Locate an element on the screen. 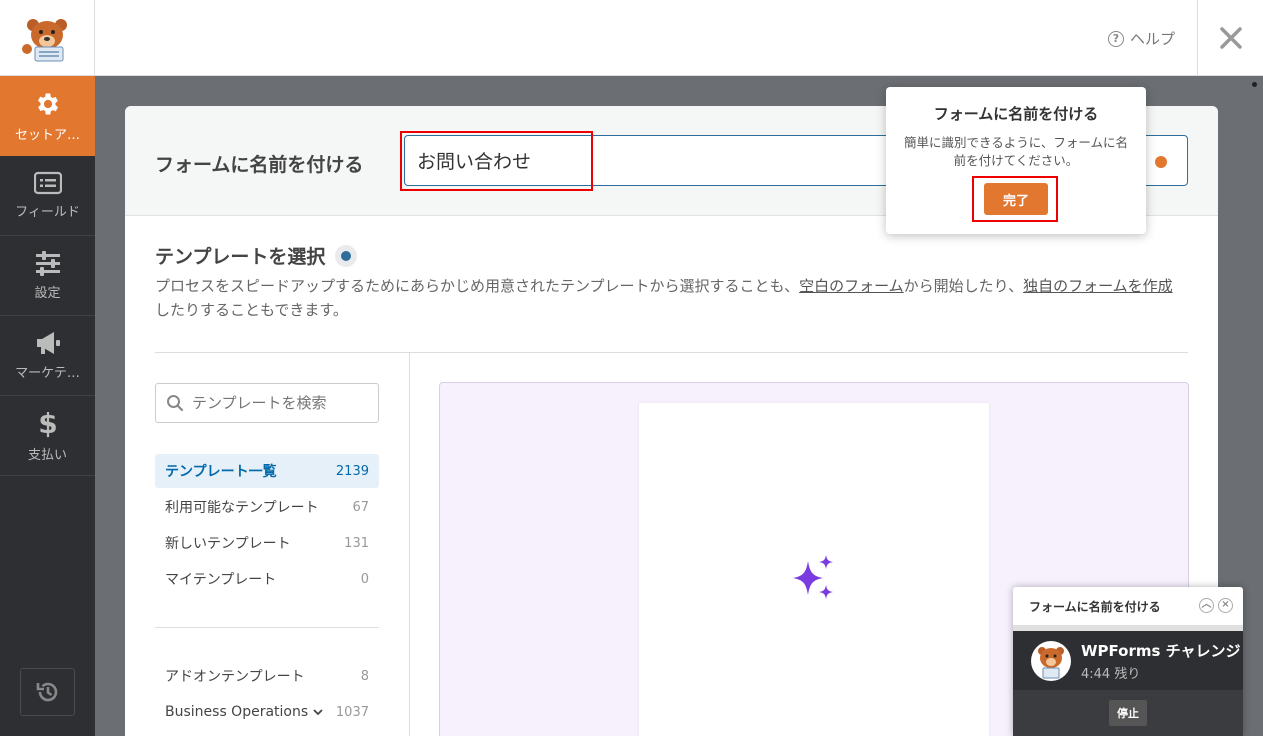 Image resolution: width=1263 pixels, height=736 pixels. template-title: テンプレートを選択 is located at coordinates (240, 257).